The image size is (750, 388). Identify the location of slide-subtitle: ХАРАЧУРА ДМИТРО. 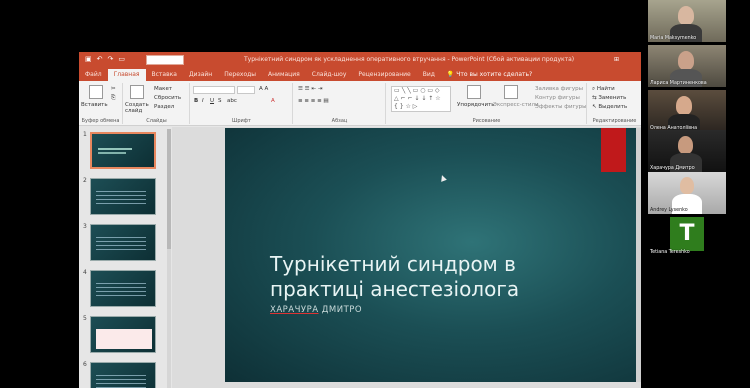
(316, 310).